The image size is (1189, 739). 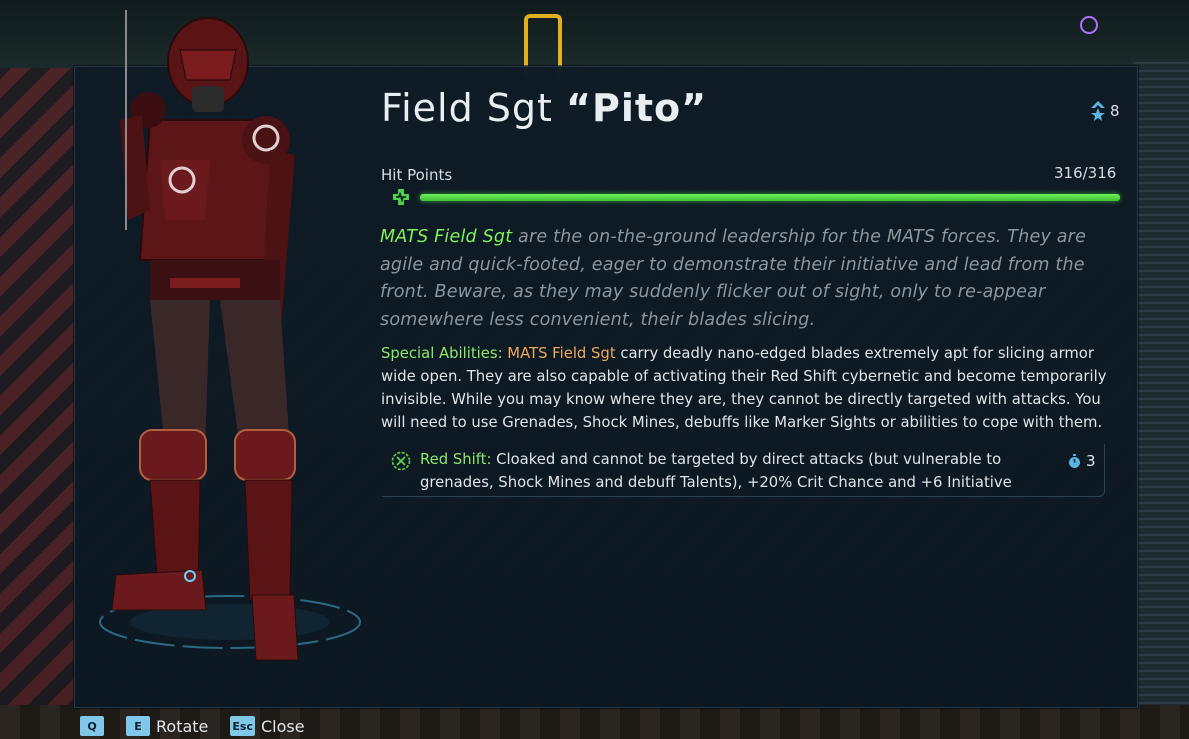 I want to click on special-abilities-unit-name: MATS Field Sgt, so click(x=561, y=353).